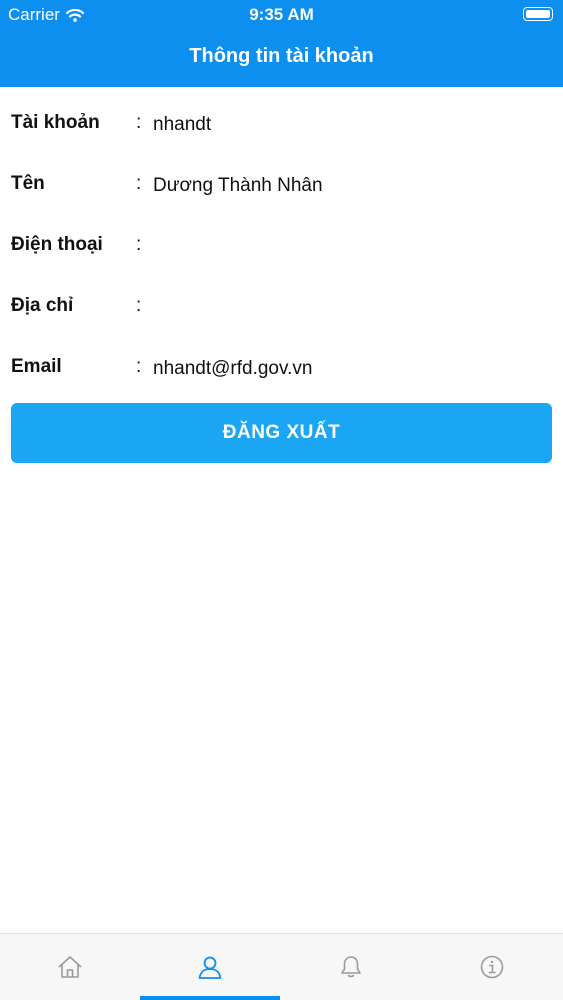  I want to click on info-row-account: Tài khoản : nhandt, so click(281, 132).